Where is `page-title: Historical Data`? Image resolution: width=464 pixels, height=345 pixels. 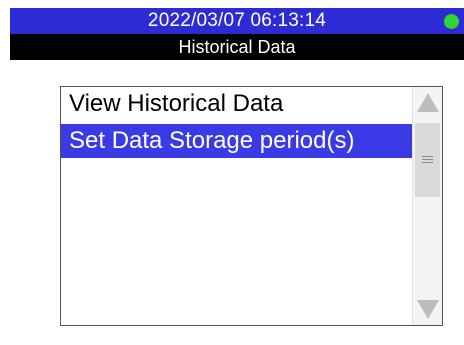
page-title: Historical Data is located at coordinates (237, 47).